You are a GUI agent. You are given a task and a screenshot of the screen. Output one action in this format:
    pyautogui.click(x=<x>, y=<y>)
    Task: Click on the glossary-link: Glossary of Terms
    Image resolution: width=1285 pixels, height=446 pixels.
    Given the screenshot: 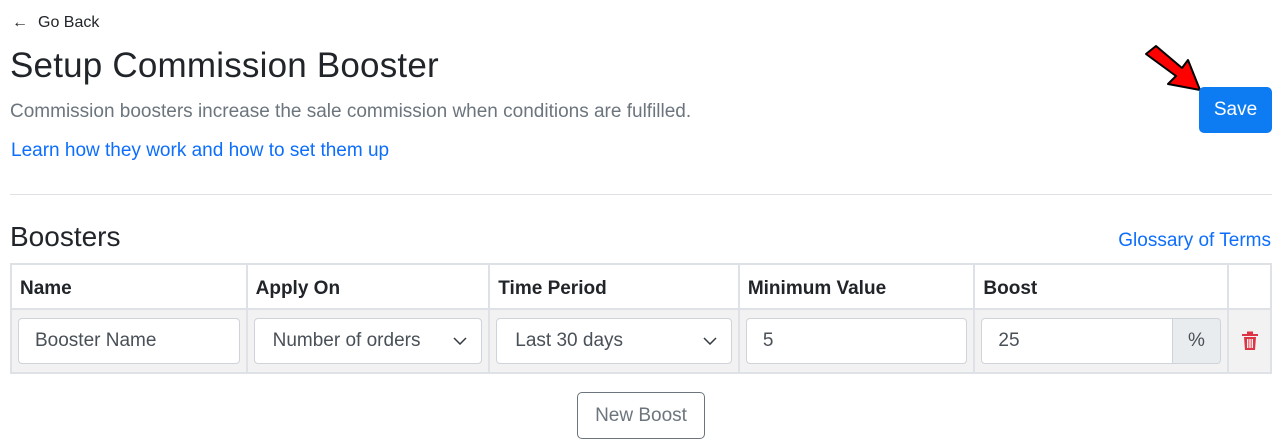 What is the action you would take?
    pyautogui.click(x=1194, y=241)
    